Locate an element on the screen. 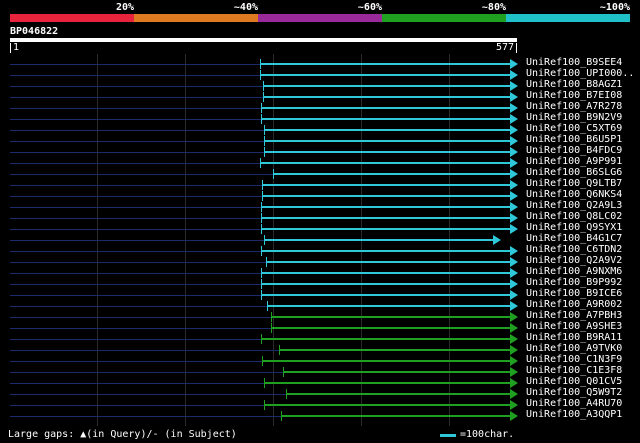 The image size is (640, 443). hit-label: UniRef100_A4RU70 is located at coordinates (574, 403).